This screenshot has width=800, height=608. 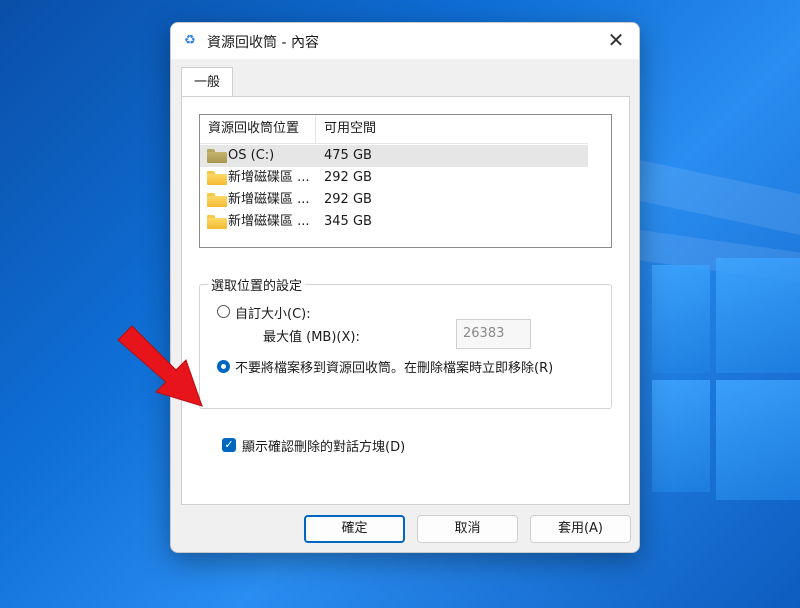 What do you see at coordinates (452, 129) in the screenshot?
I see `column-header-free-space: 可用空間` at bounding box center [452, 129].